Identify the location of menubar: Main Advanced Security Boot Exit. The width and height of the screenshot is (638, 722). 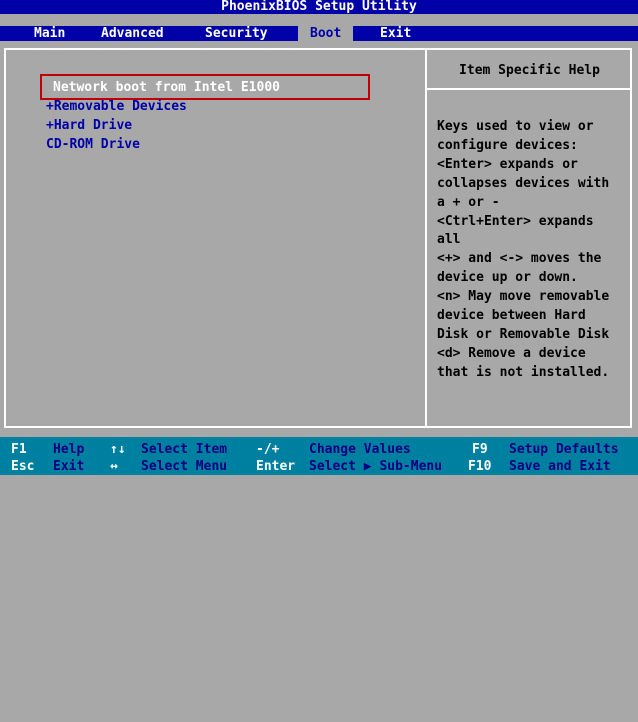
(319, 33).